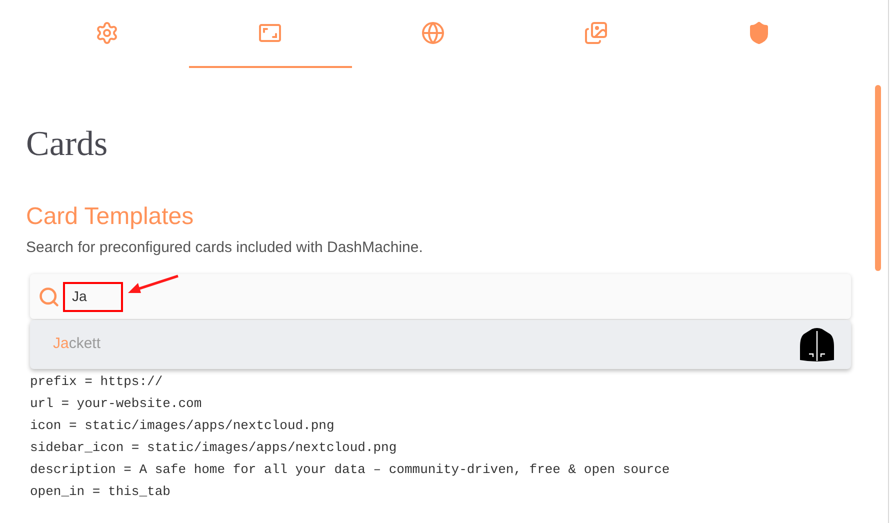  I want to click on highlight-box, so click(93, 297).